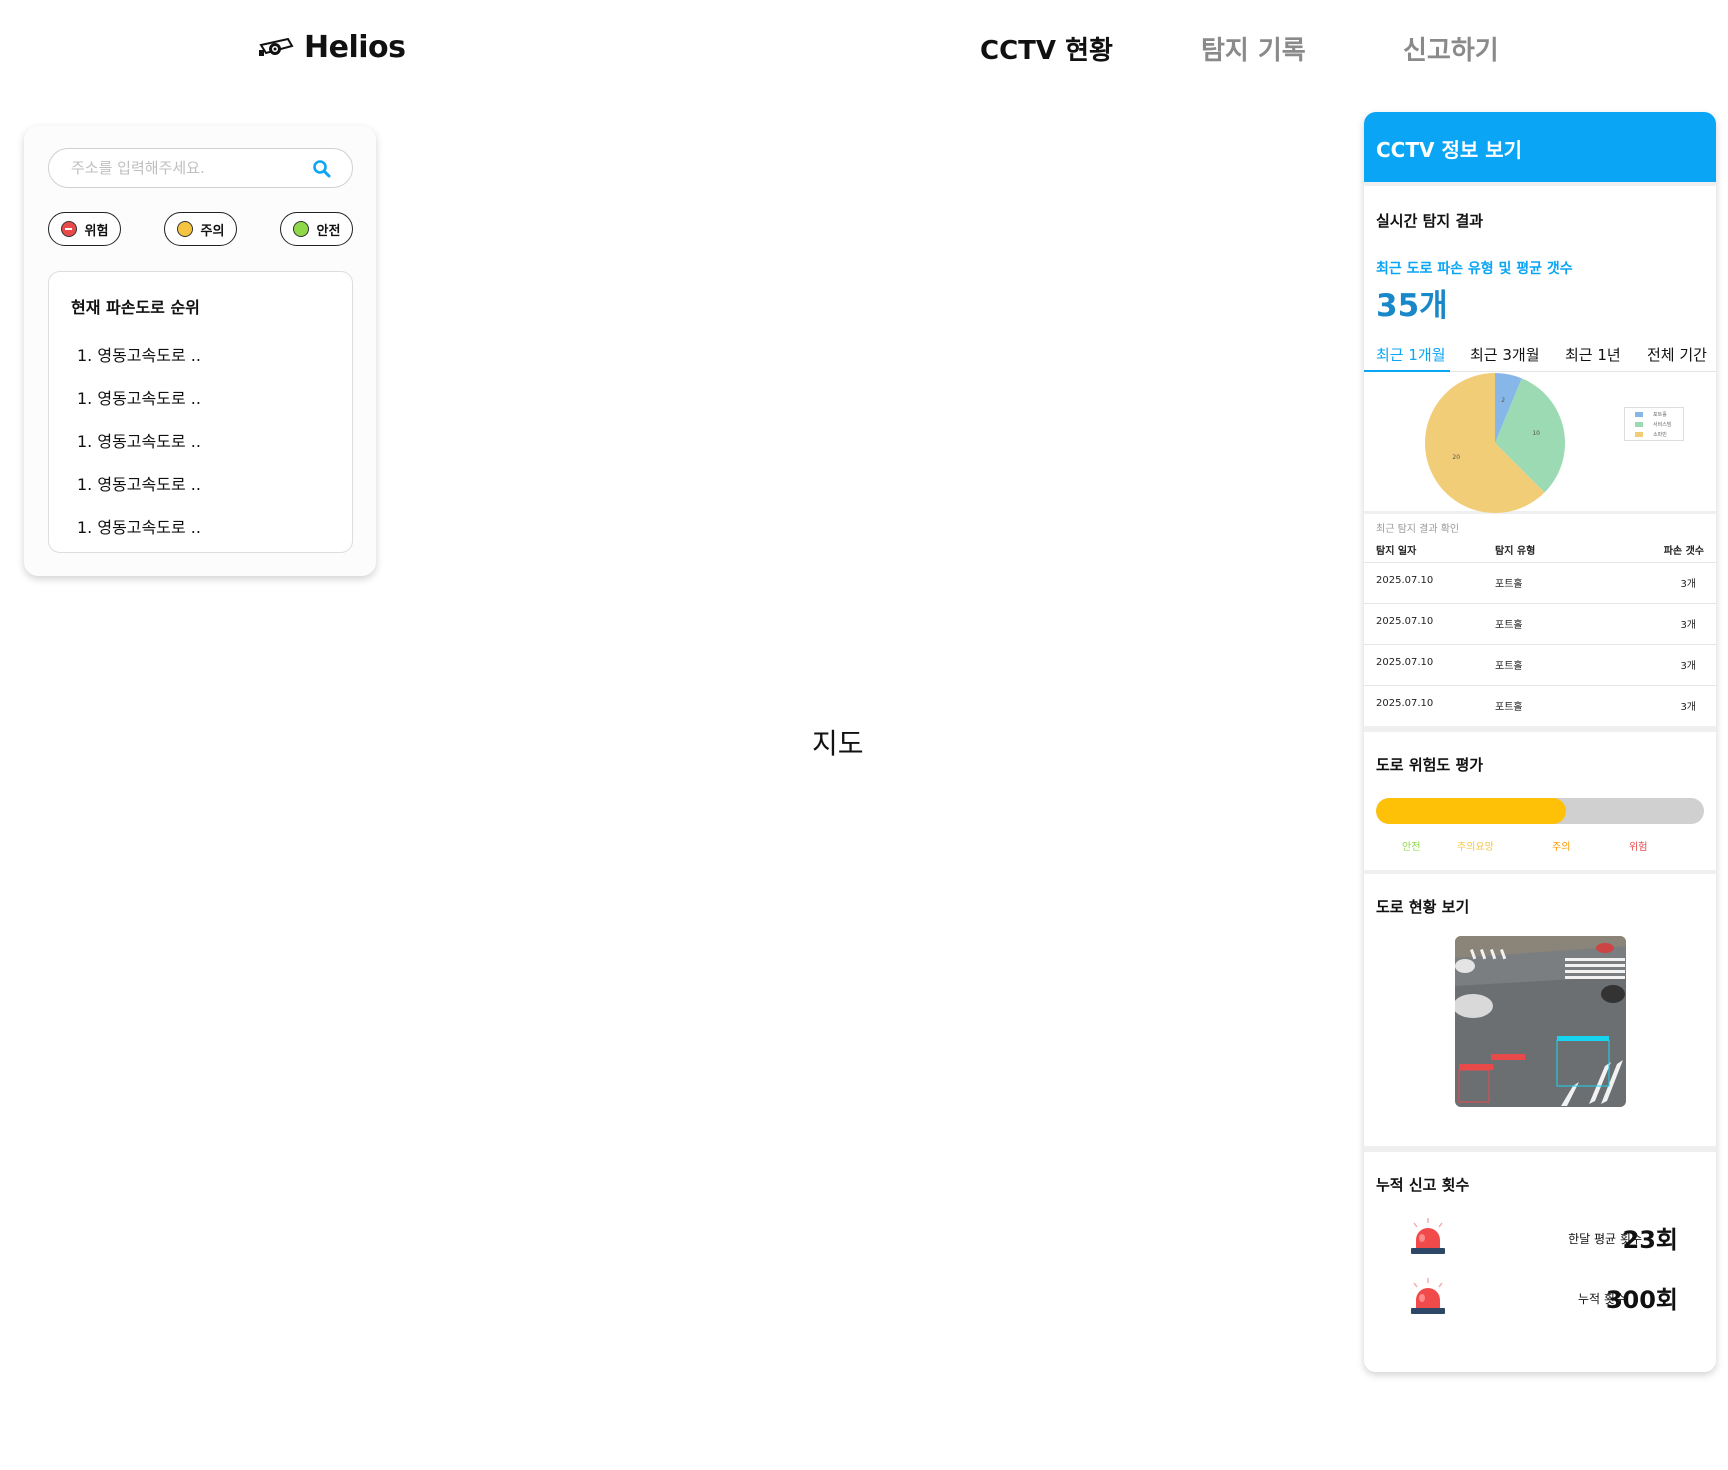 The image size is (1728, 1470). I want to click on search-input, so click(186, 168).